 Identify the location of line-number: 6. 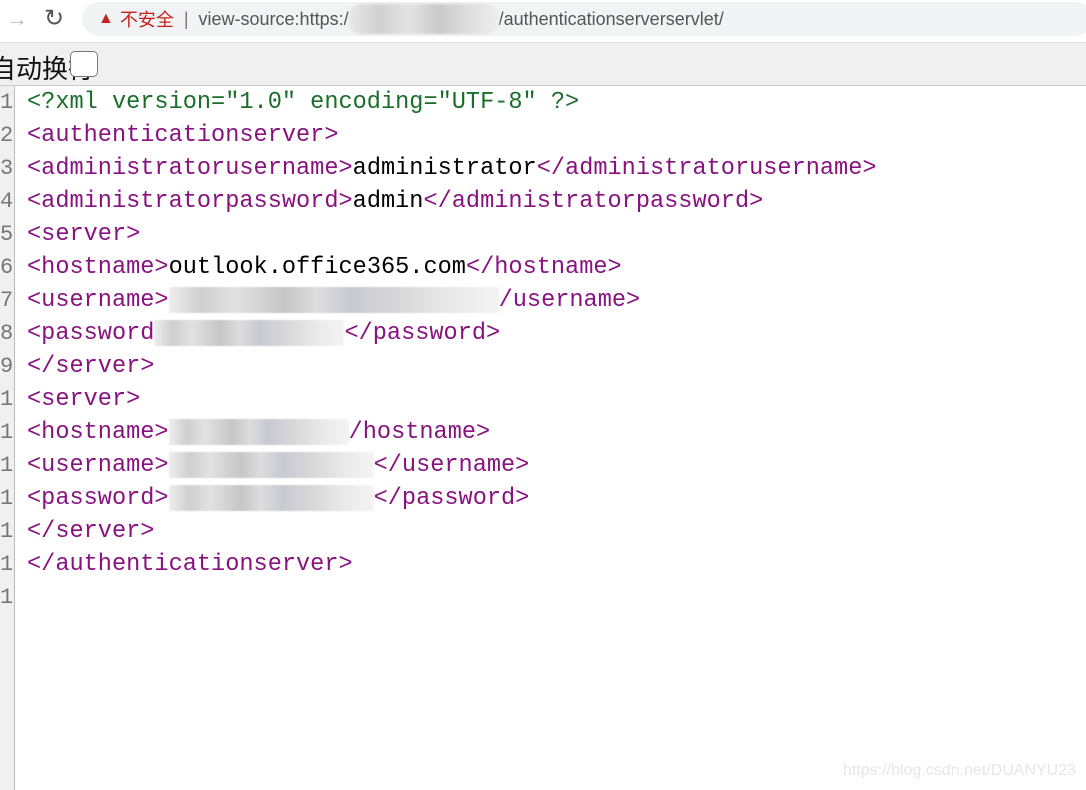
(7, 267).